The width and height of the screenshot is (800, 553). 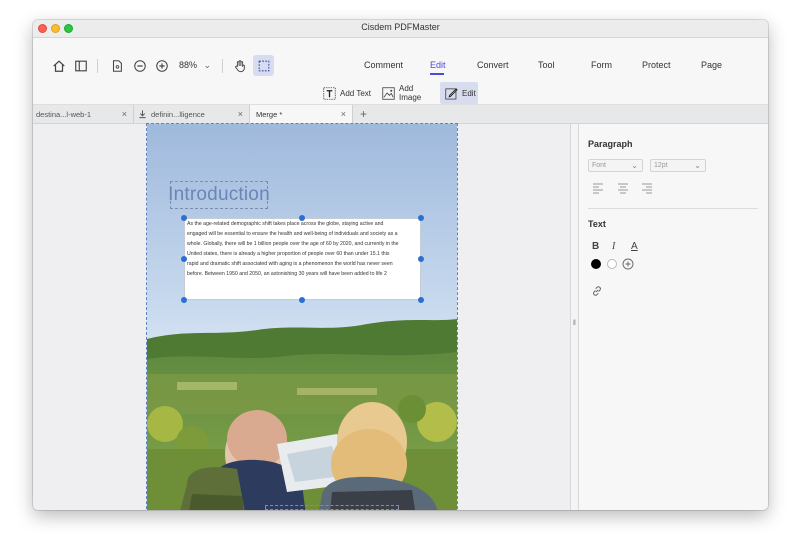 What do you see at coordinates (634, 246) in the screenshot?
I see `underline-button: A` at bounding box center [634, 246].